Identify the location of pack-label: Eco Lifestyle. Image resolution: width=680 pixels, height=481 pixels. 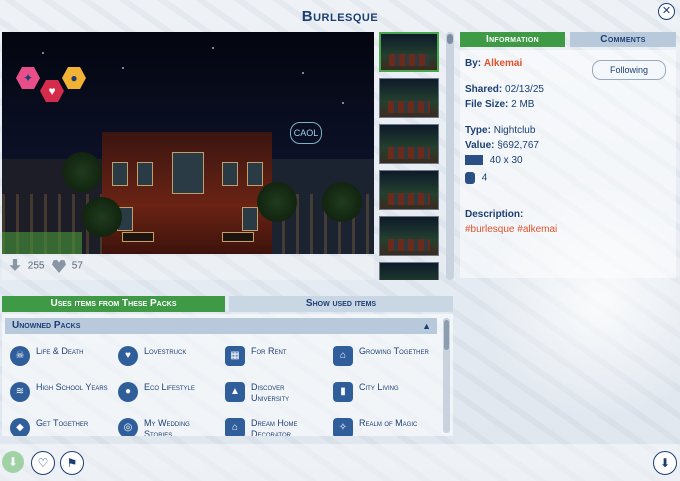
(169, 387).